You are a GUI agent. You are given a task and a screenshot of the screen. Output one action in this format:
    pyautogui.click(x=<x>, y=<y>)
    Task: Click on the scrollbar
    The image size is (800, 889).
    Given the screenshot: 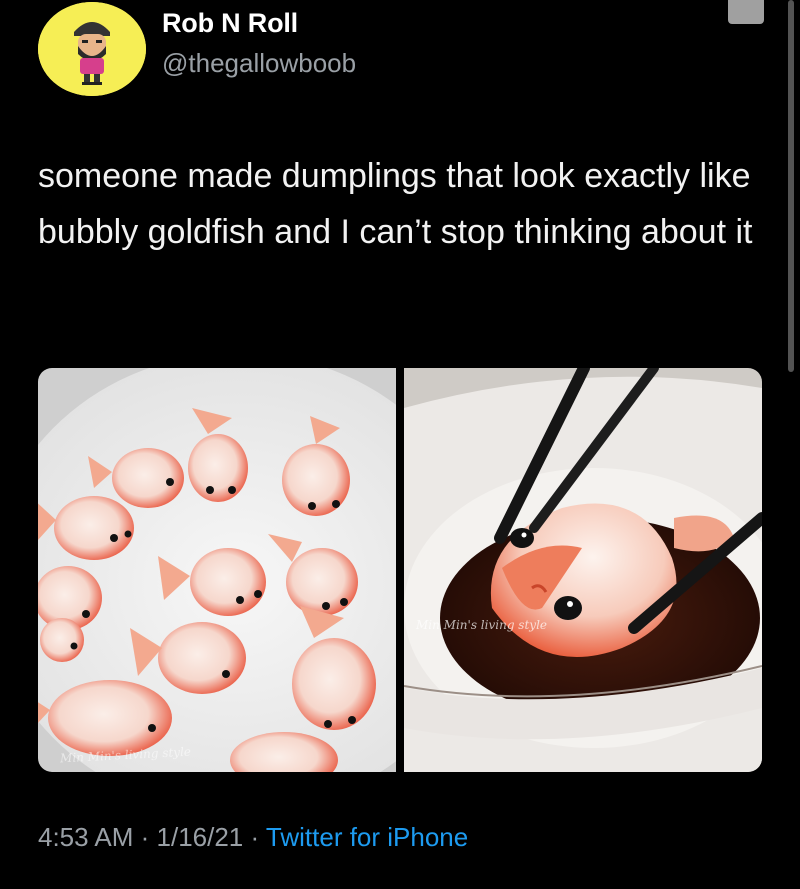 What is the action you would take?
    pyautogui.click(x=791, y=186)
    